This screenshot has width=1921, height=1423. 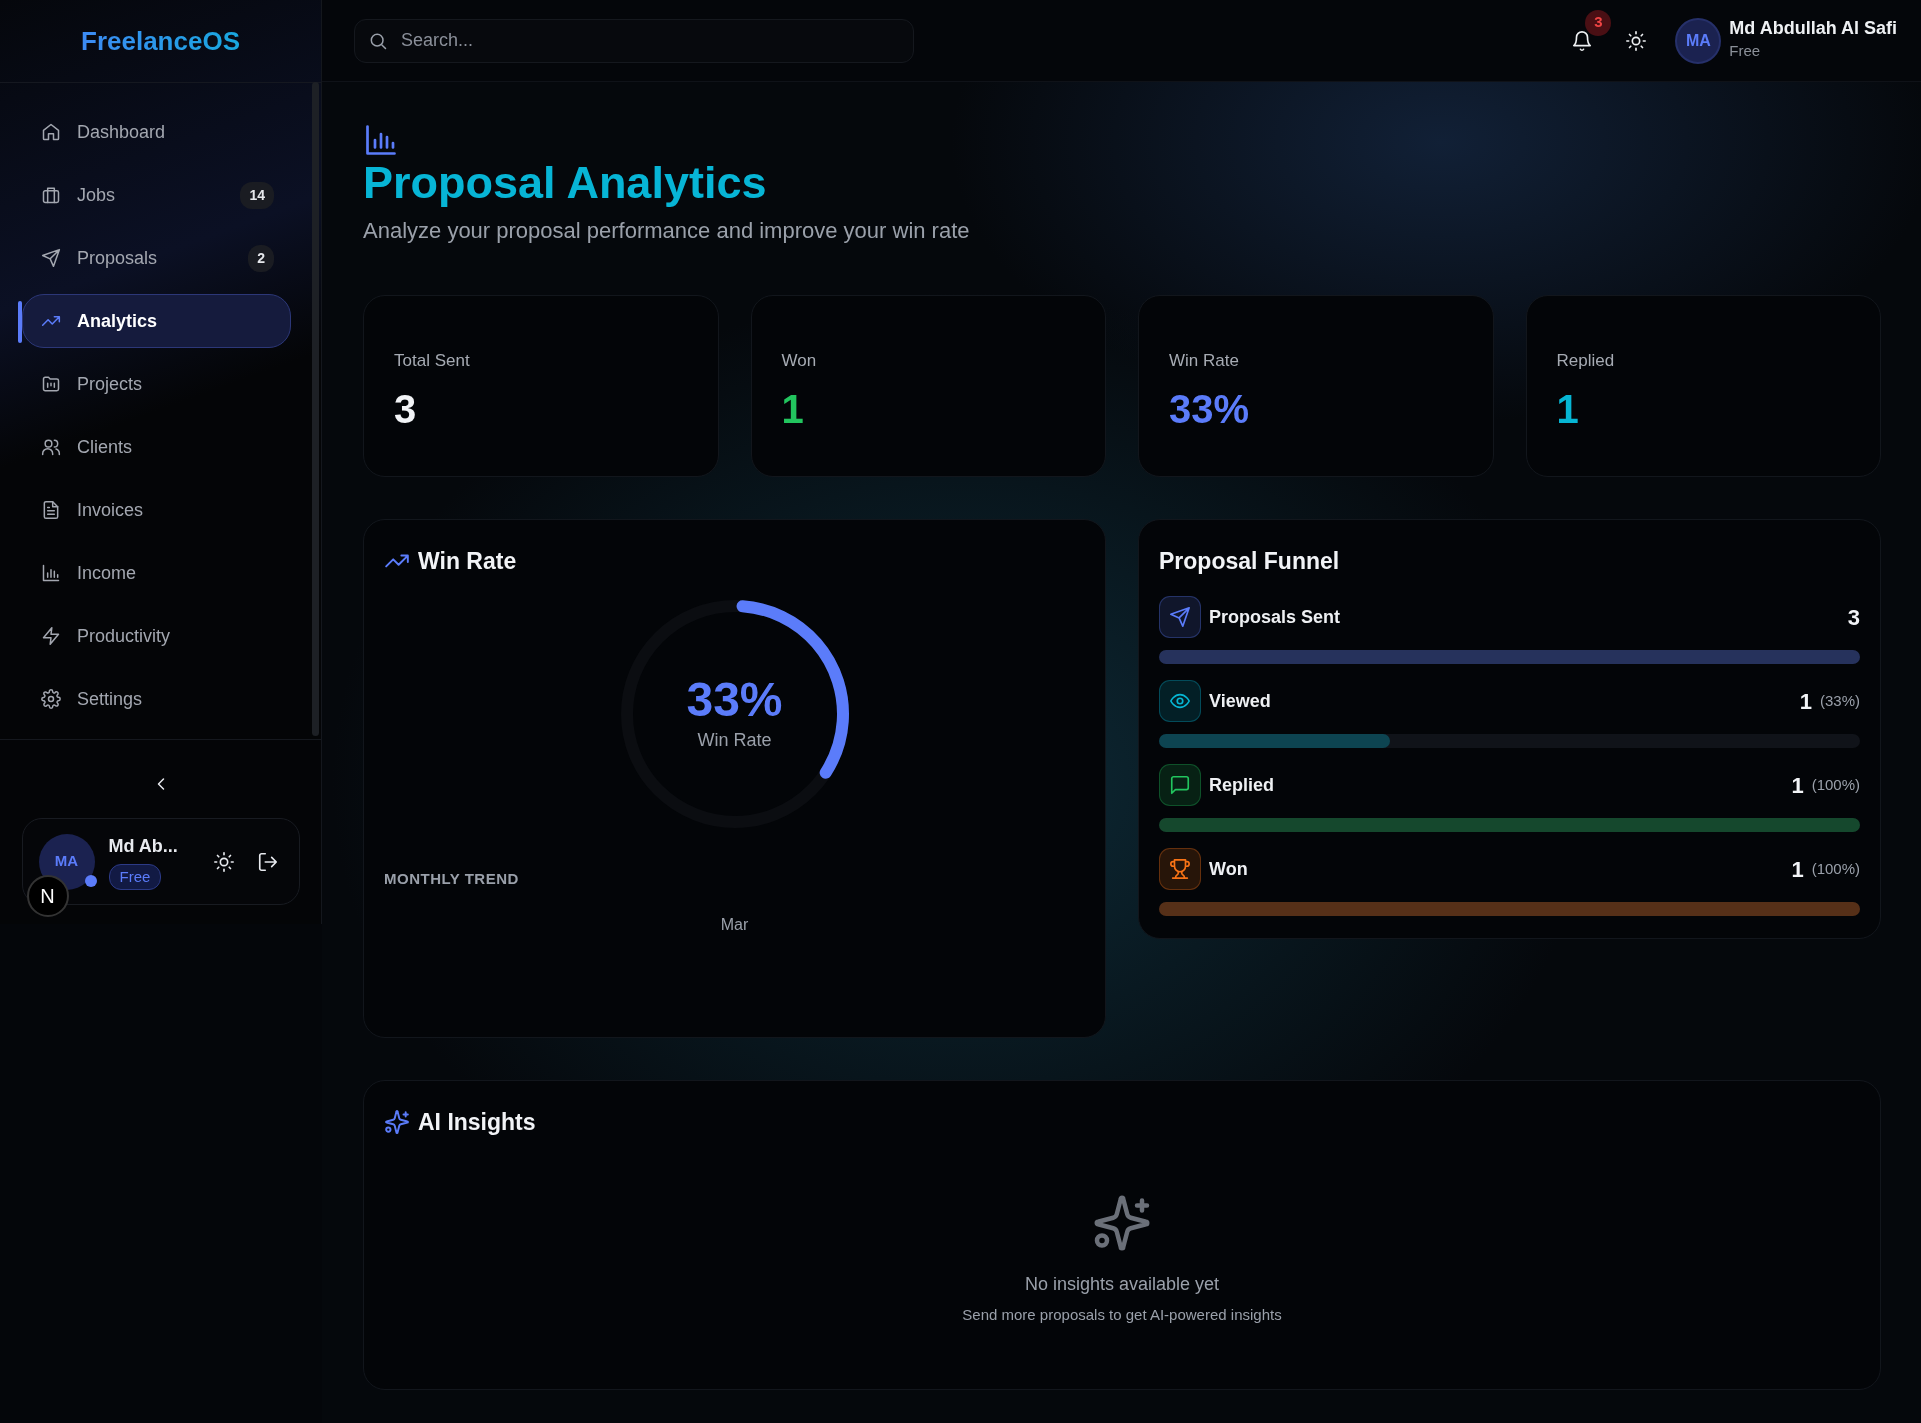 I want to click on active-indicator, so click(x=20, y=322).